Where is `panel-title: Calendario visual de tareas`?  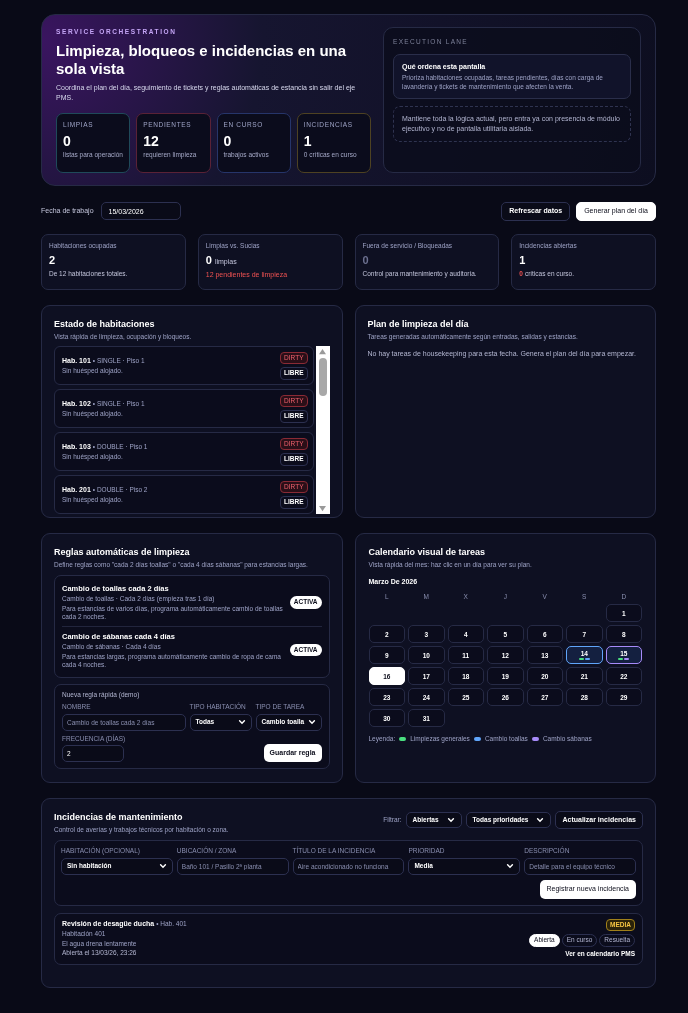 panel-title: Calendario visual de tareas is located at coordinates (427, 552).